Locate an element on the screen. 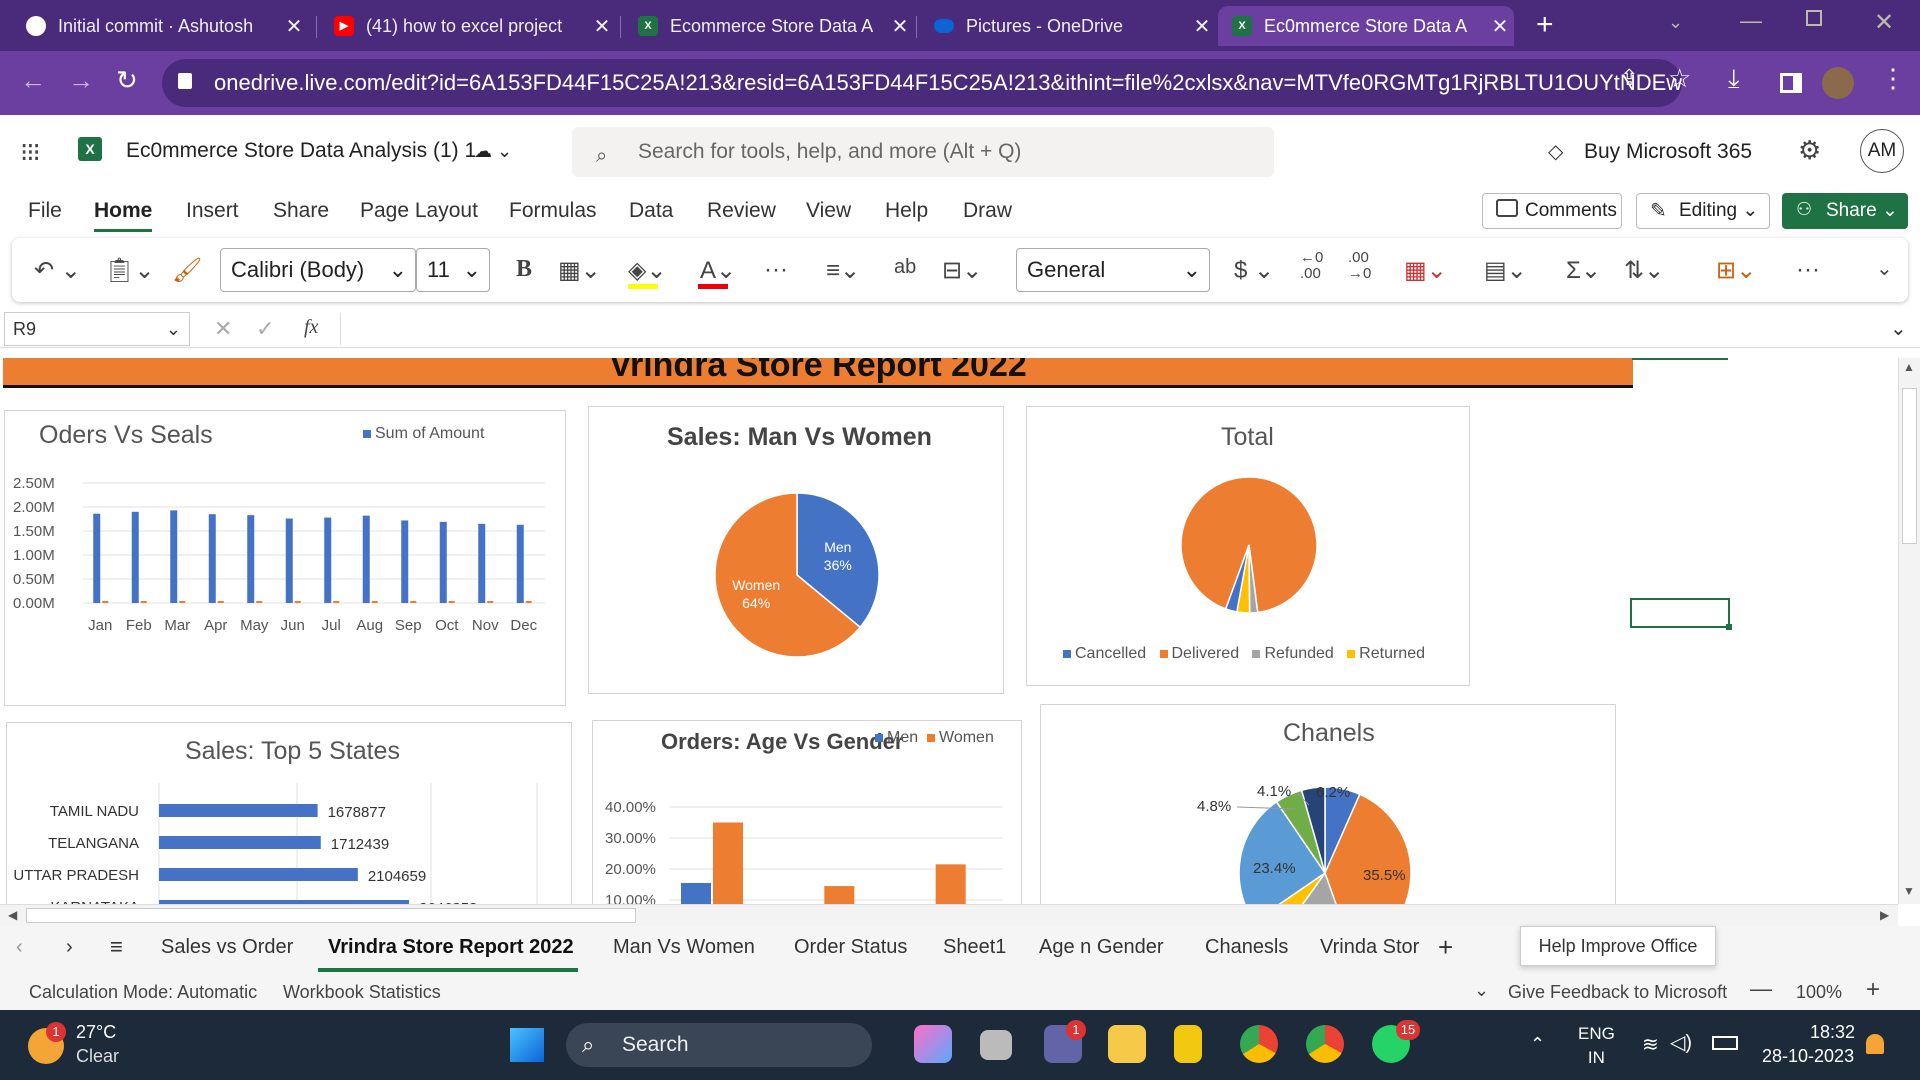 The image size is (1920, 1080). font-color-icon: A⌄ is located at coordinates (718, 270).